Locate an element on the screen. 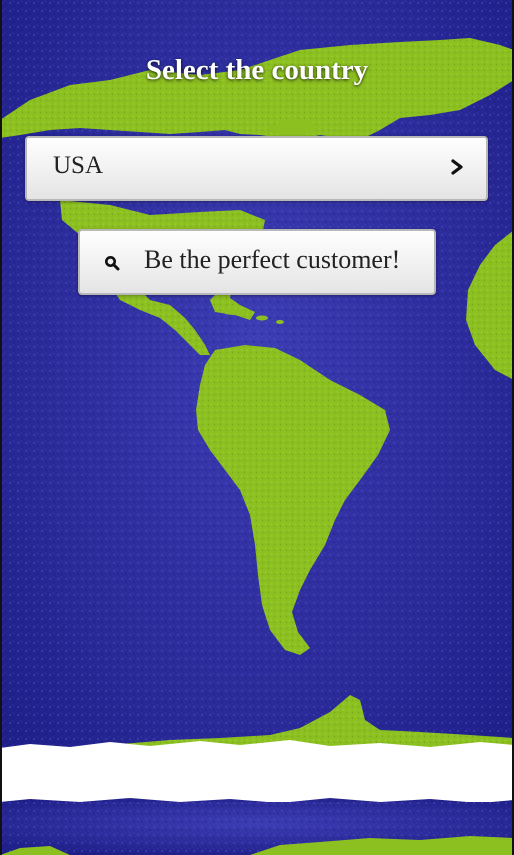  chevron-right-icon is located at coordinates (457, 167).